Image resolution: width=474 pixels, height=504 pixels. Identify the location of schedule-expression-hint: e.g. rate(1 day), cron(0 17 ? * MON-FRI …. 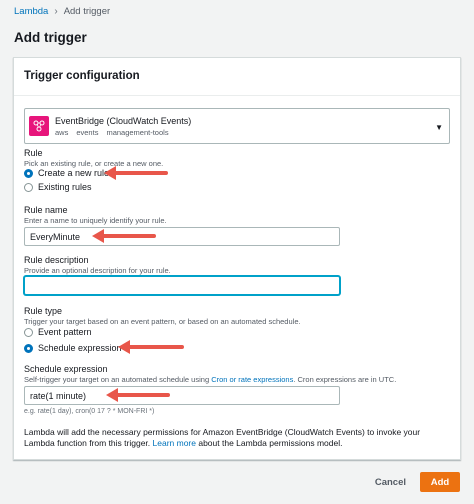
(89, 411).